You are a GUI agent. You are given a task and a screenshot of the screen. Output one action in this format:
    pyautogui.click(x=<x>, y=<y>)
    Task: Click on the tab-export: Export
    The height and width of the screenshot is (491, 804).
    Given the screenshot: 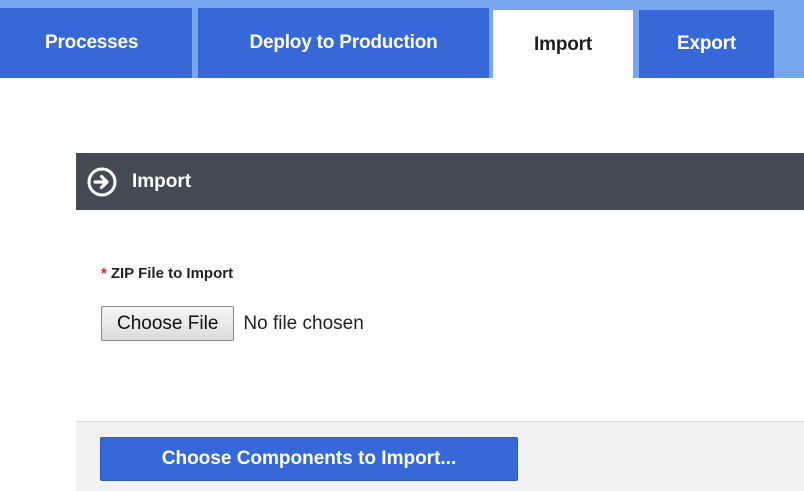 What is the action you would take?
    pyautogui.click(x=706, y=44)
    